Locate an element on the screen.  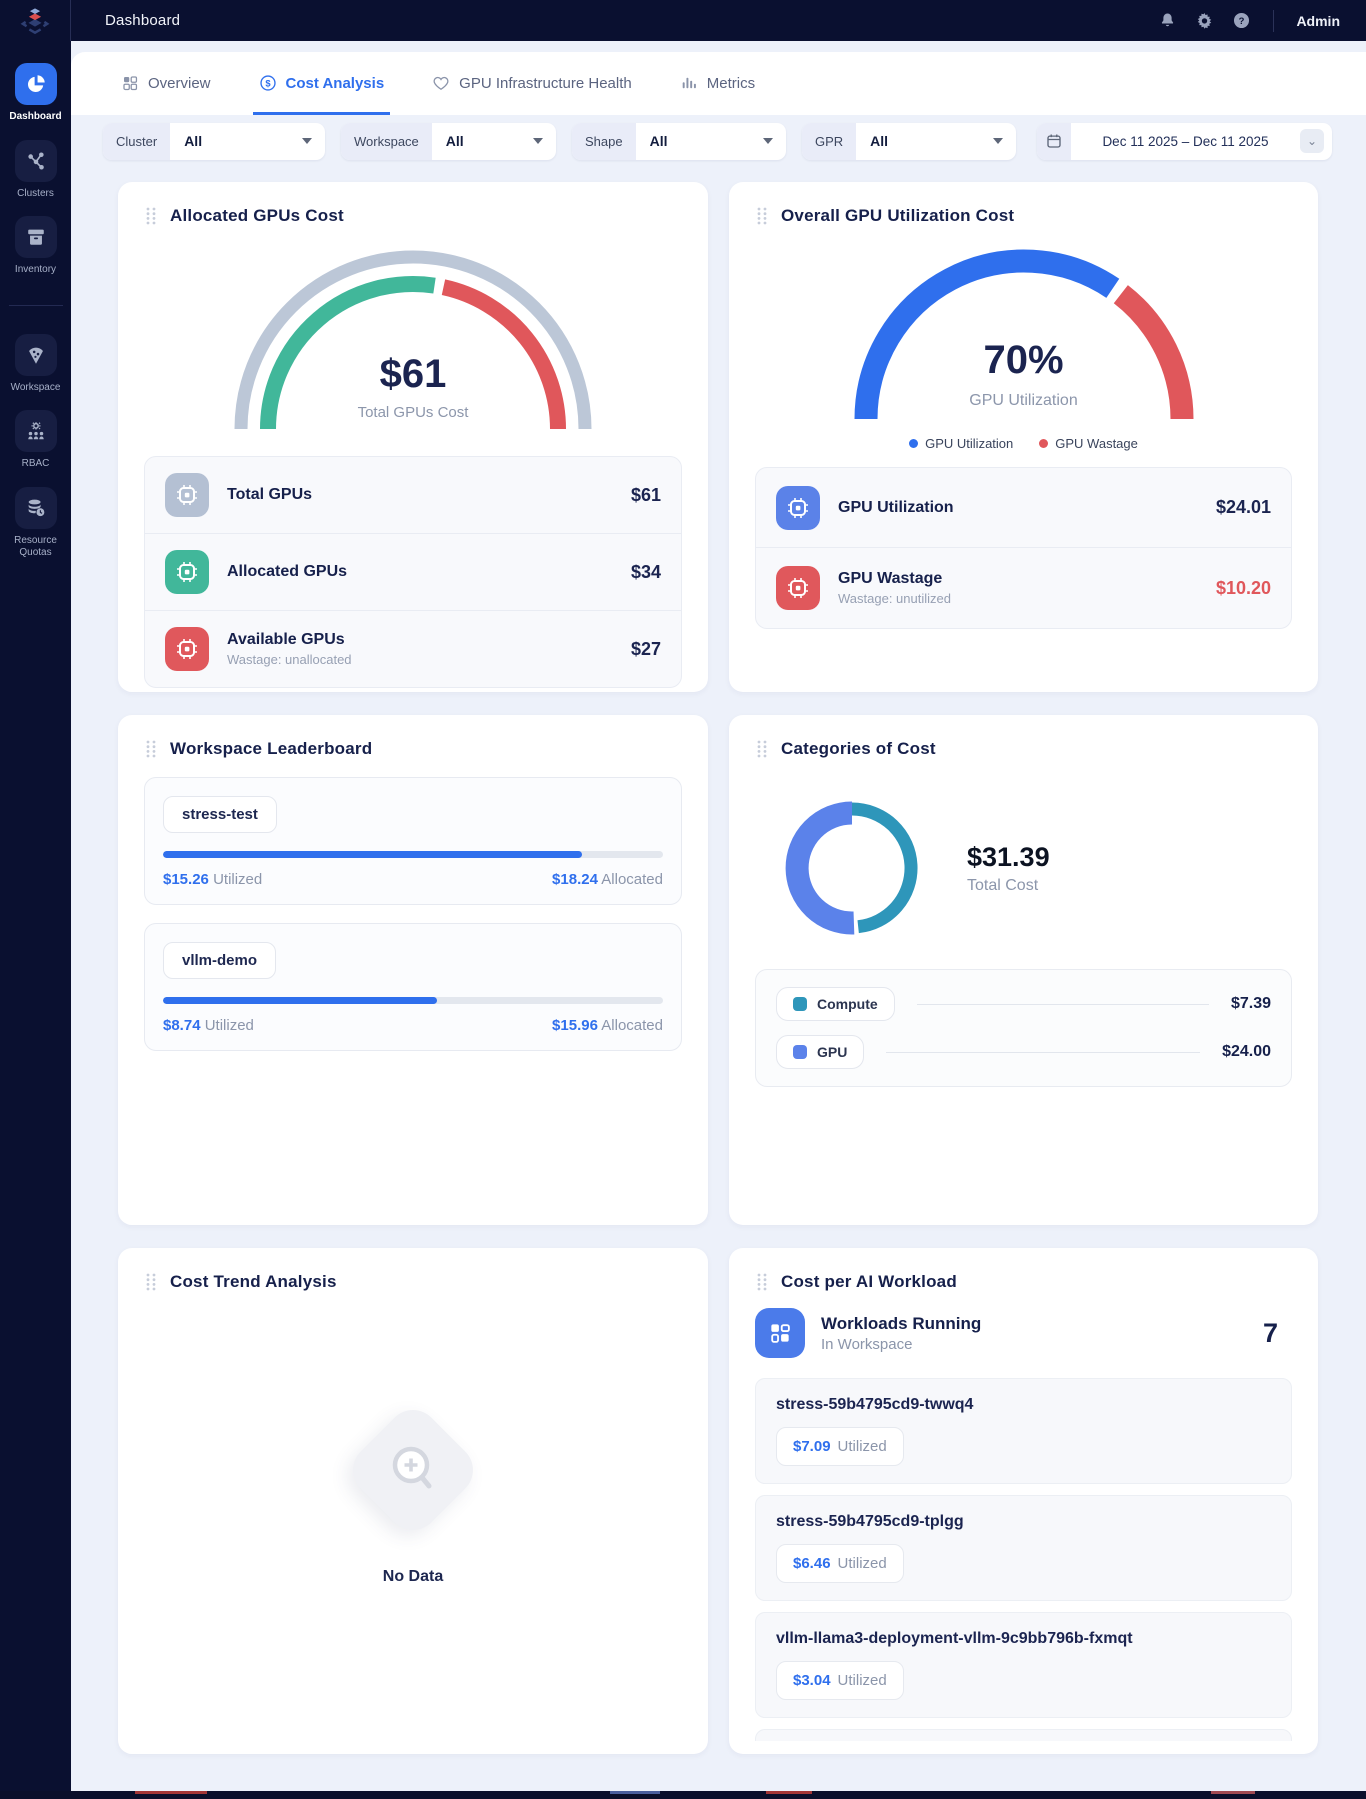
workspace-chip: vllm-demo is located at coordinates (220, 960).